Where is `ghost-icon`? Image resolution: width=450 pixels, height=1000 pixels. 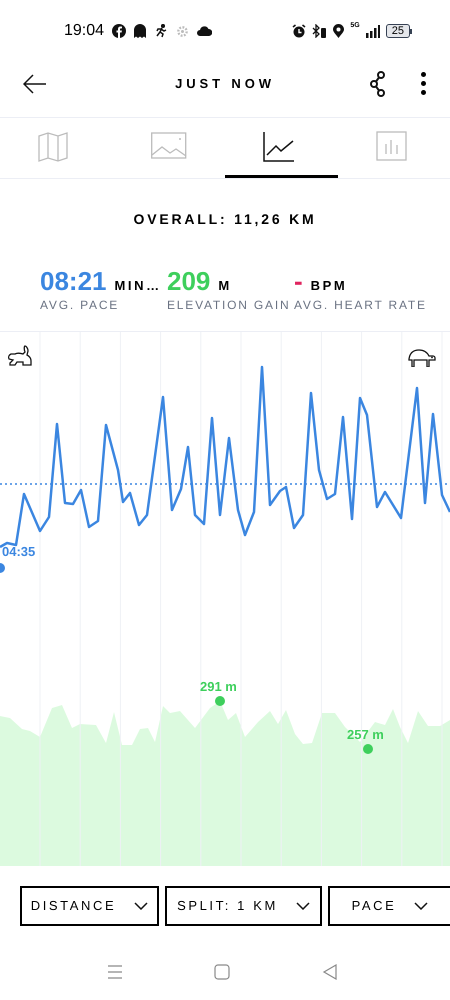
ghost-icon is located at coordinates (140, 31).